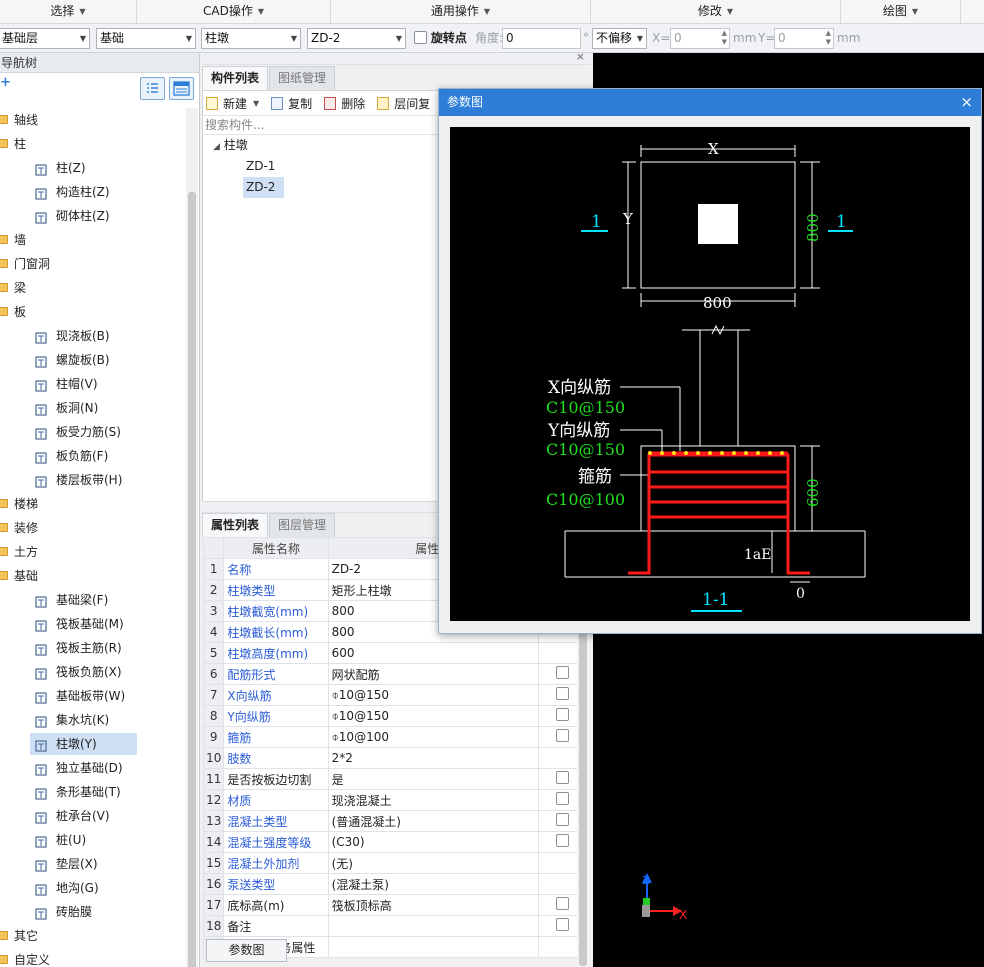  Describe the element at coordinates (93, 528) in the screenshot. I see `nav-item: 装修` at that location.